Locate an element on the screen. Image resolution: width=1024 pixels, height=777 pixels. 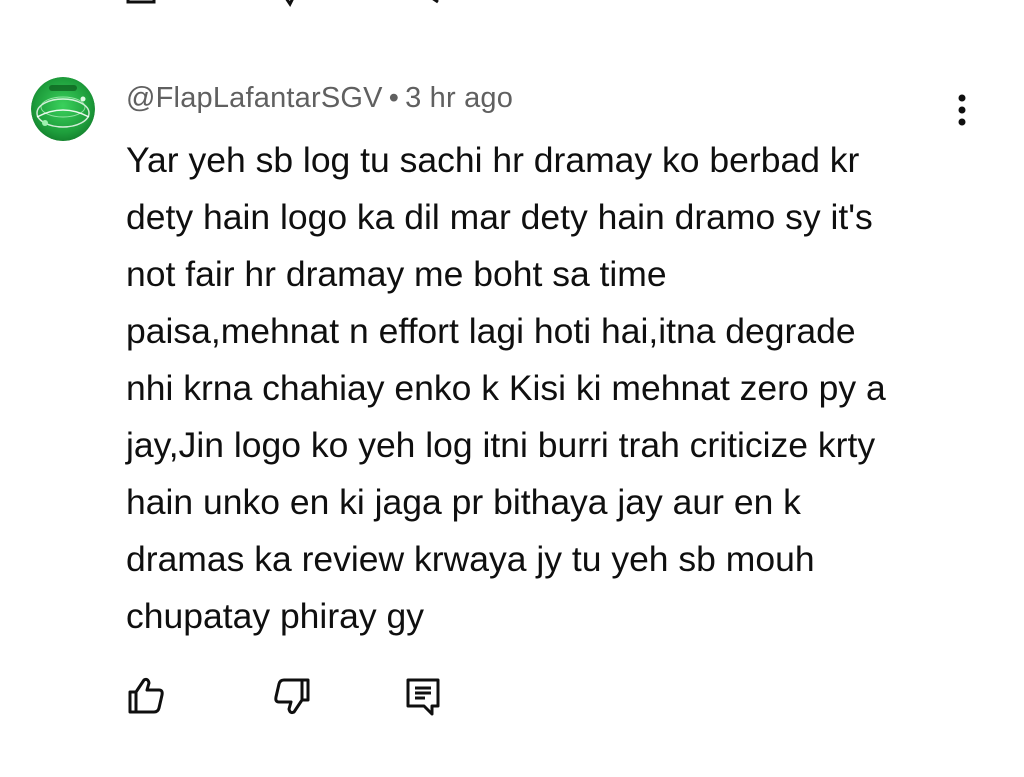
thumbs-down-icon is located at coordinates (292, 696).